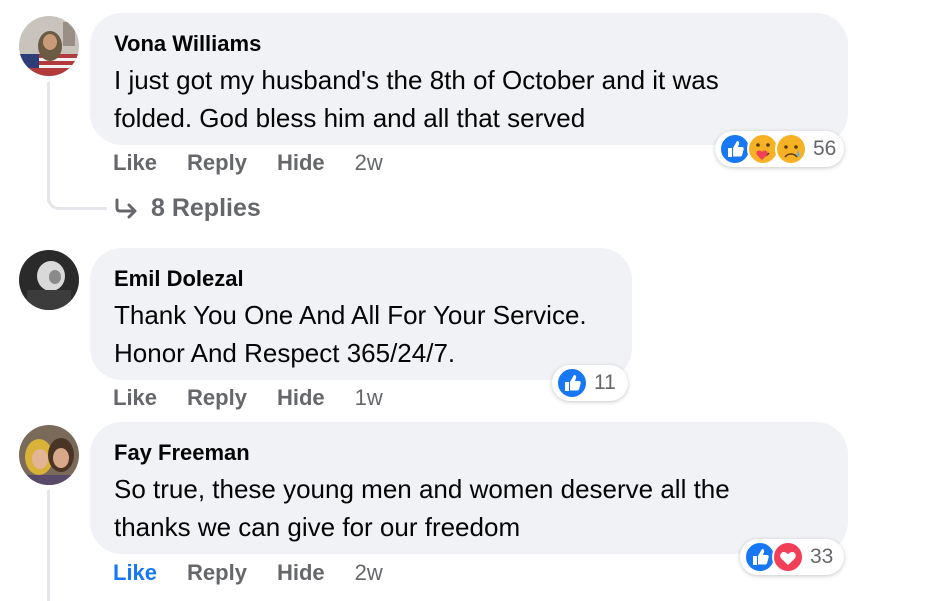 The width and height of the screenshot is (925, 601). I want to click on reaction-count: 56, so click(825, 148).